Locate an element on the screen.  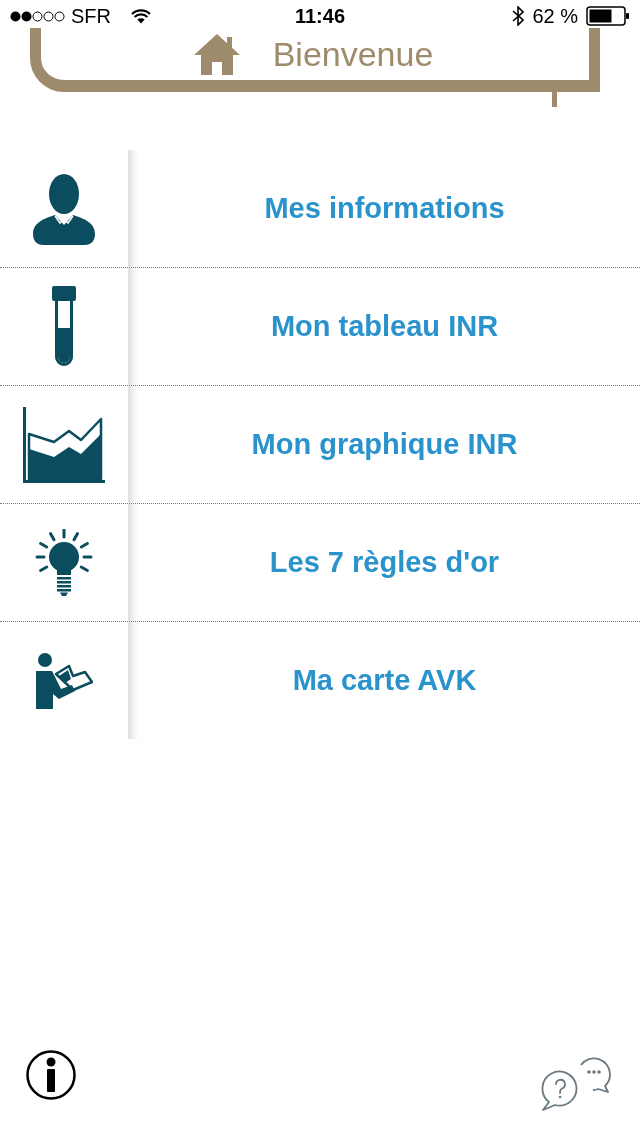
battery-percent: 62 % is located at coordinates (555, 16).